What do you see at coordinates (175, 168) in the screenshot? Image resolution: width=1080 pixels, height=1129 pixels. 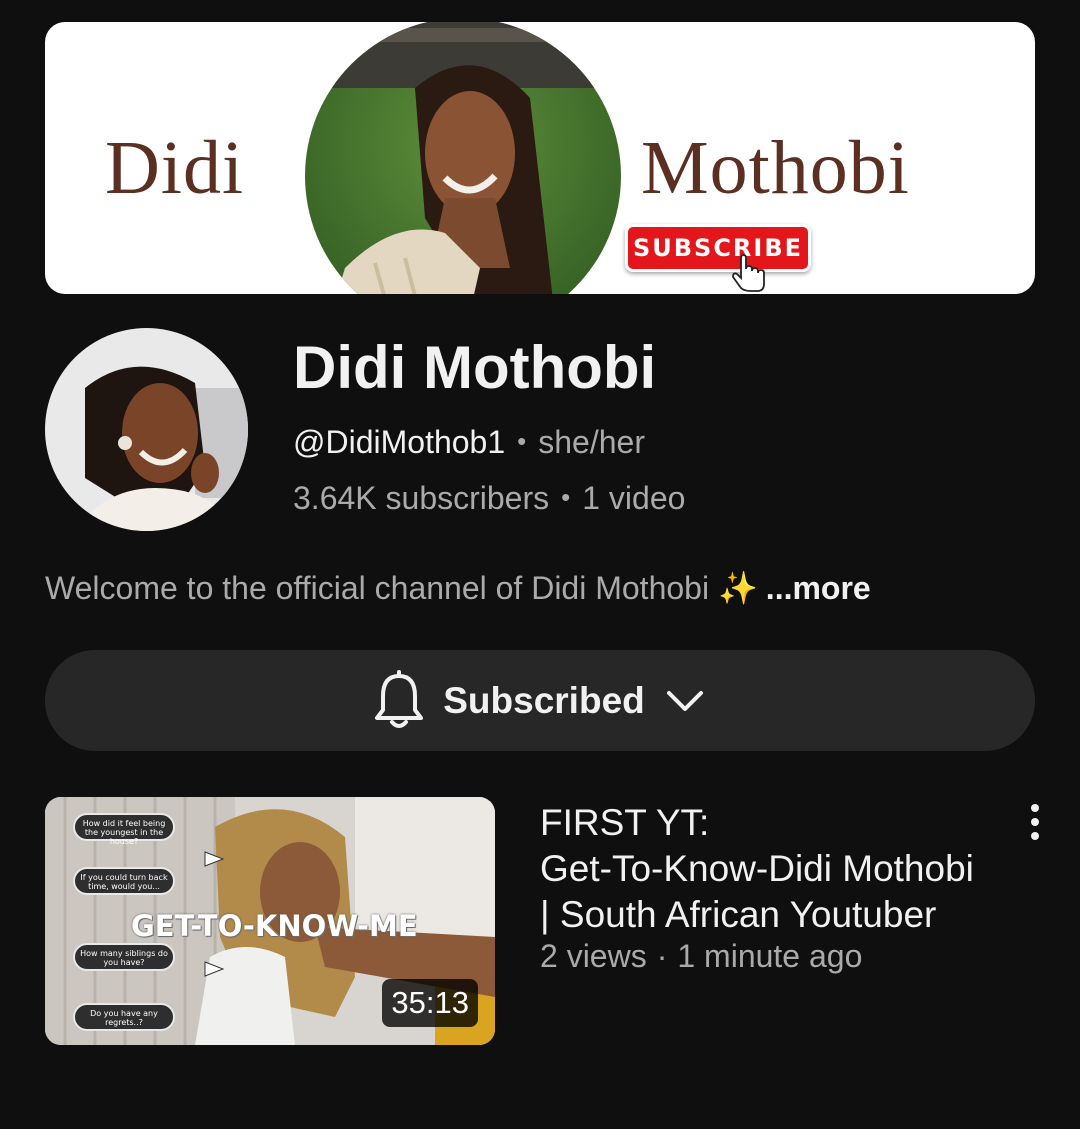 I see `banner-first-name: Didi` at bounding box center [175, 168].